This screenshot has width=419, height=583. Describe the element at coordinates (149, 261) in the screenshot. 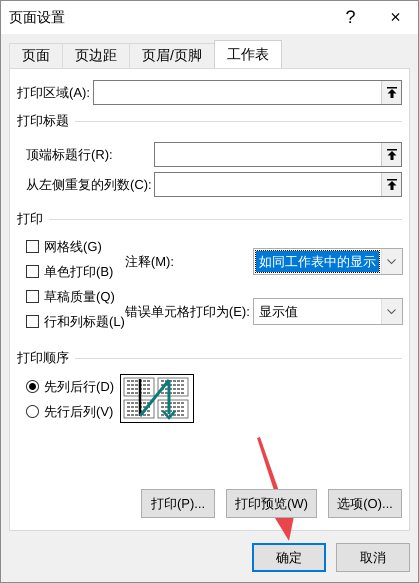

I see `dropdown-label: 注释(M):` at that location.